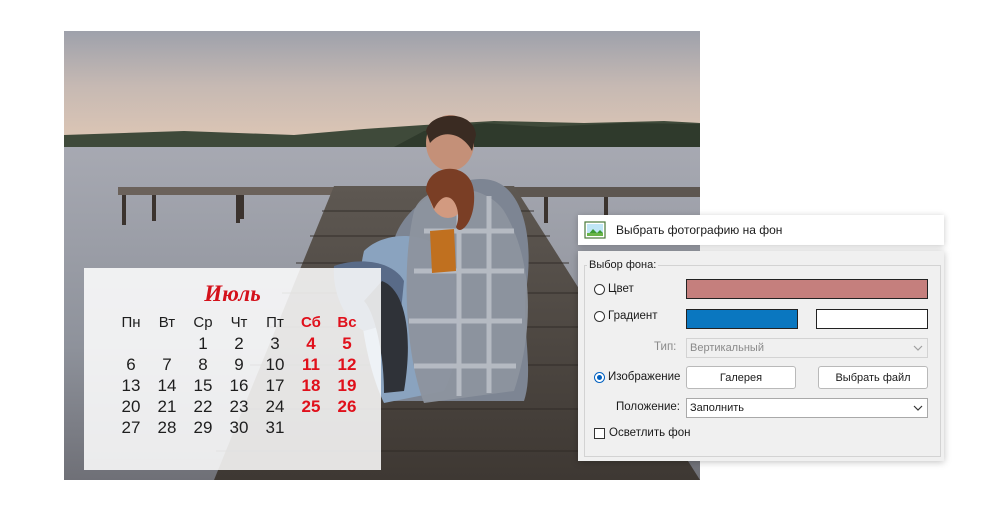 This screenshot has height=516, width=1000. I want to click on calendar-day: 25, so click(311, 406).